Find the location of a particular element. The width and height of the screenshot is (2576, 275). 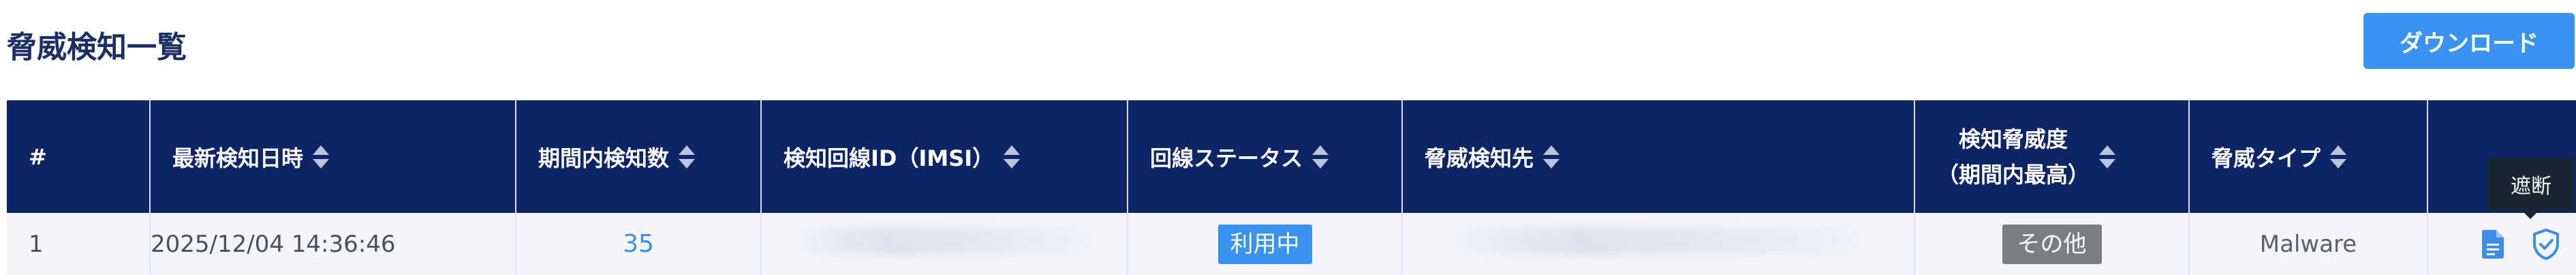

threat-type-cell: Malware is located at coordinates (2307, 244).